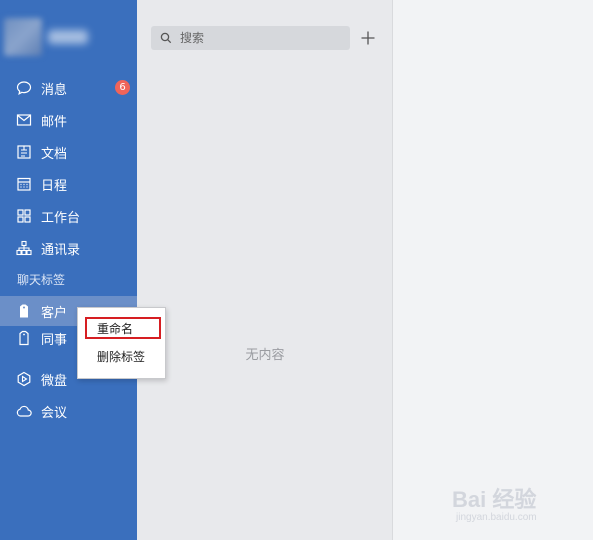 This screenshot has width=593, height=540. I want to click on unread-badge: 6, so click(122, 87).